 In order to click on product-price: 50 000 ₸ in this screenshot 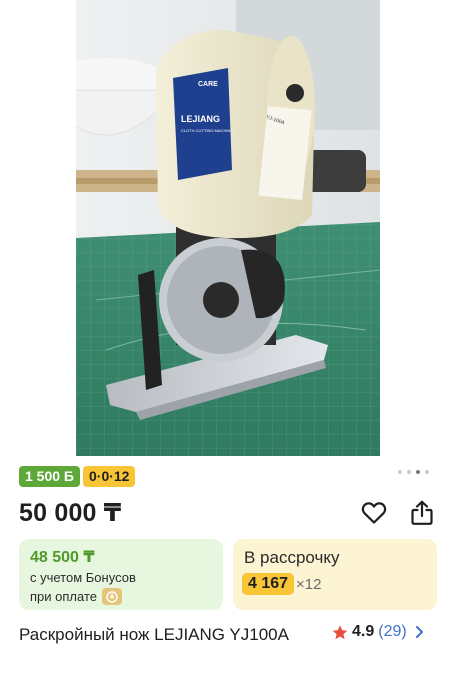, I will do `click(70, 513)`.